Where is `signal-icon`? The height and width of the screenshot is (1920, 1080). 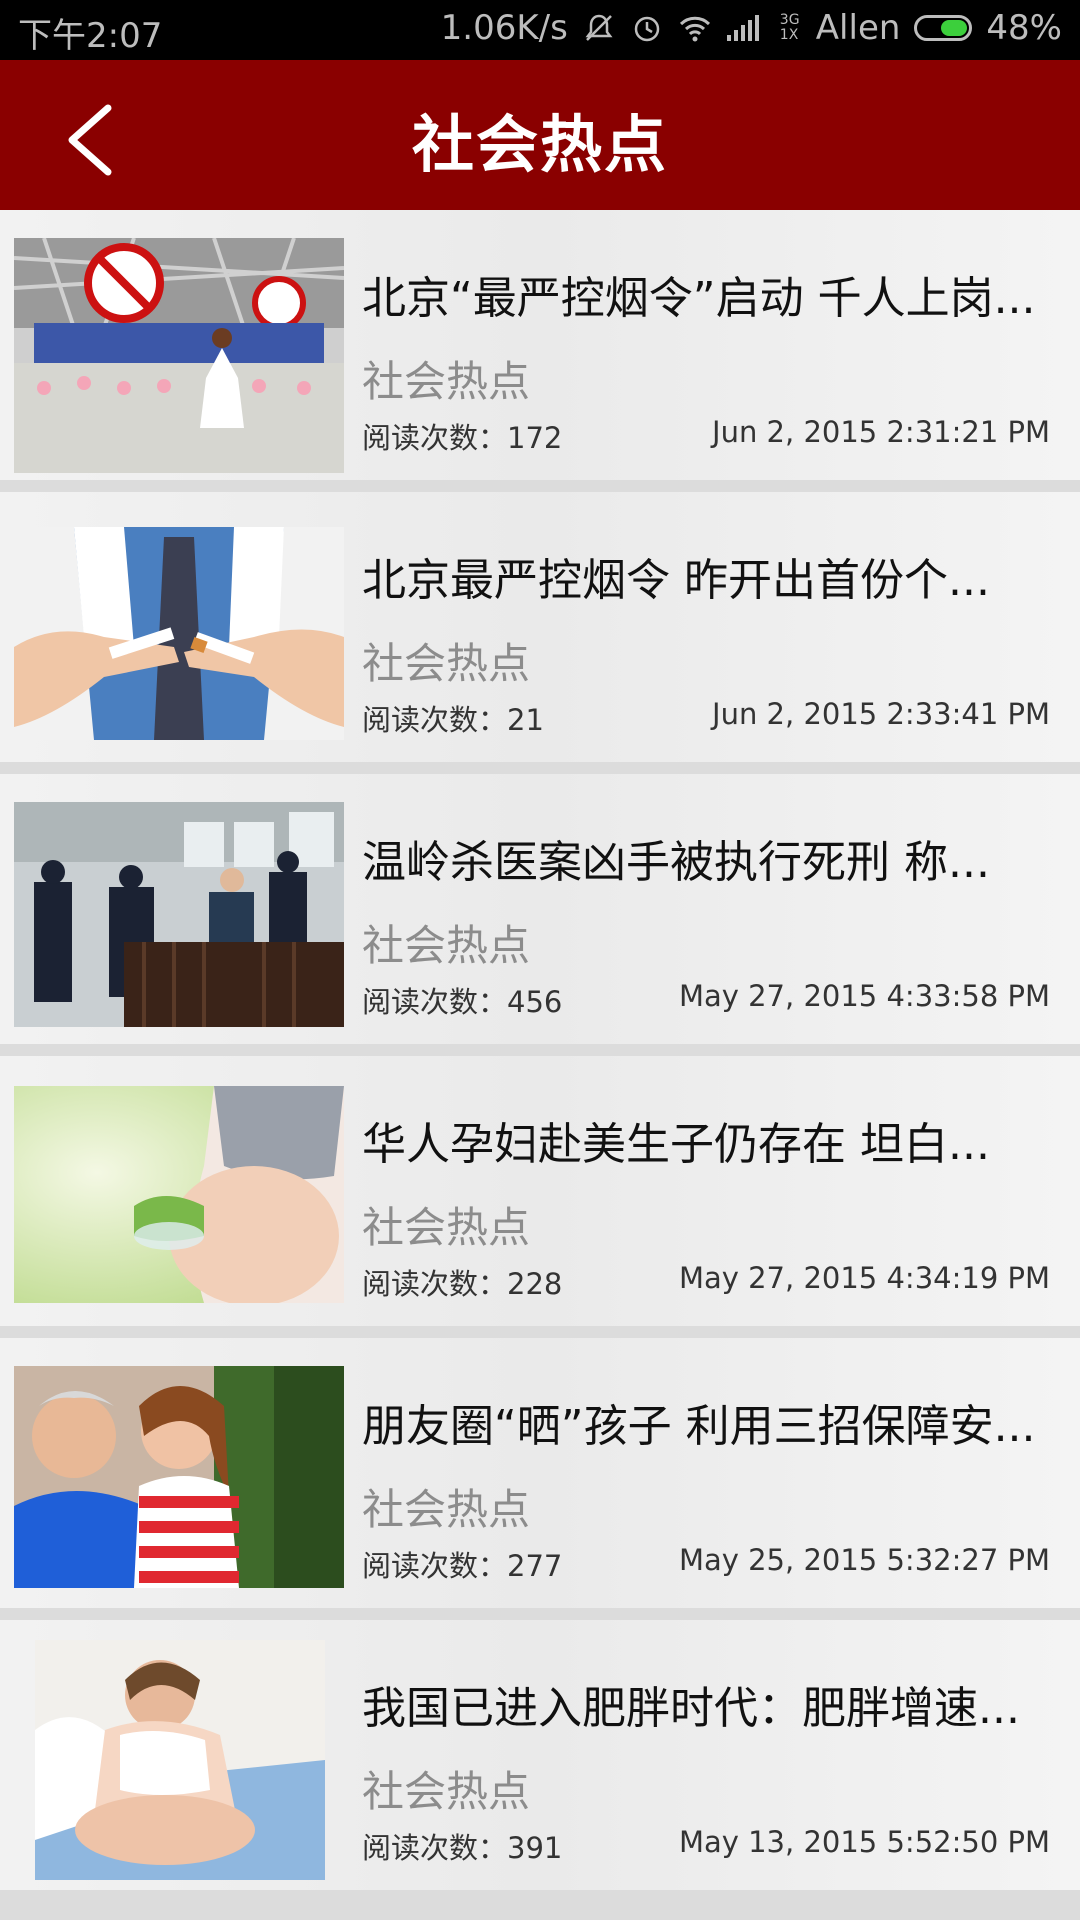
signal-icon is located at coordinates (742, 28).